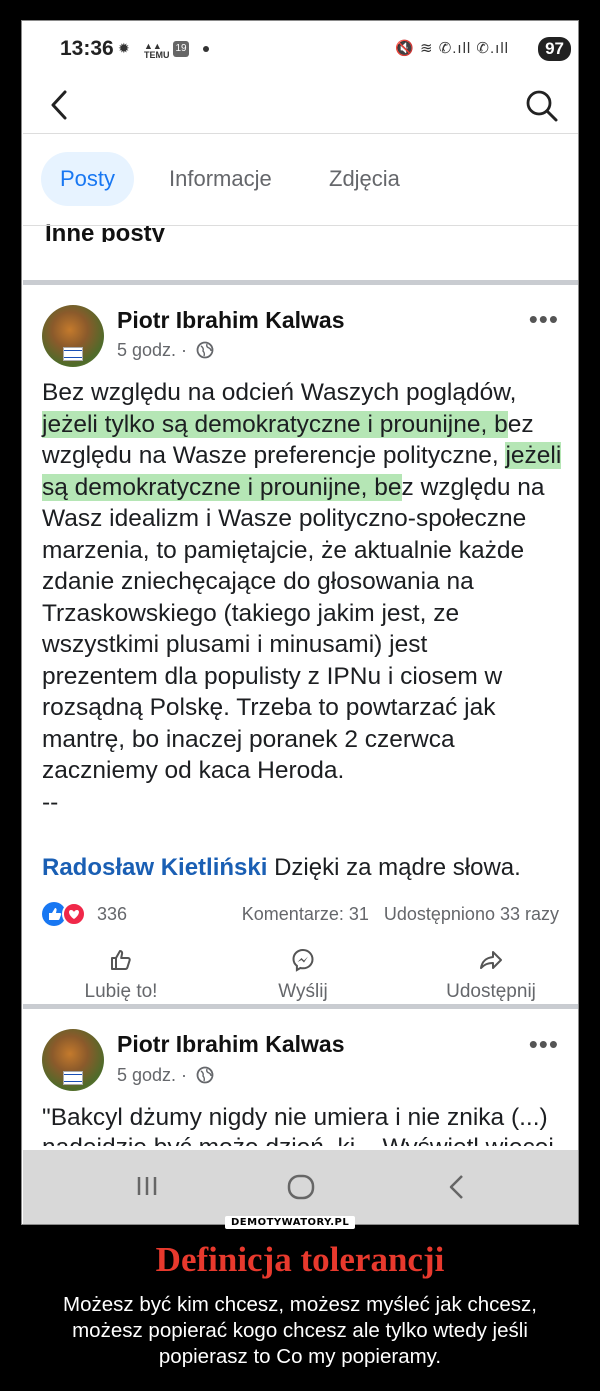 This screenshot has width=600, height=1391. Describe the element at coordinates (279, 392) in the screenshot. I see `post-line: Bez względu na odcień Waszych poglądów,` at that location.